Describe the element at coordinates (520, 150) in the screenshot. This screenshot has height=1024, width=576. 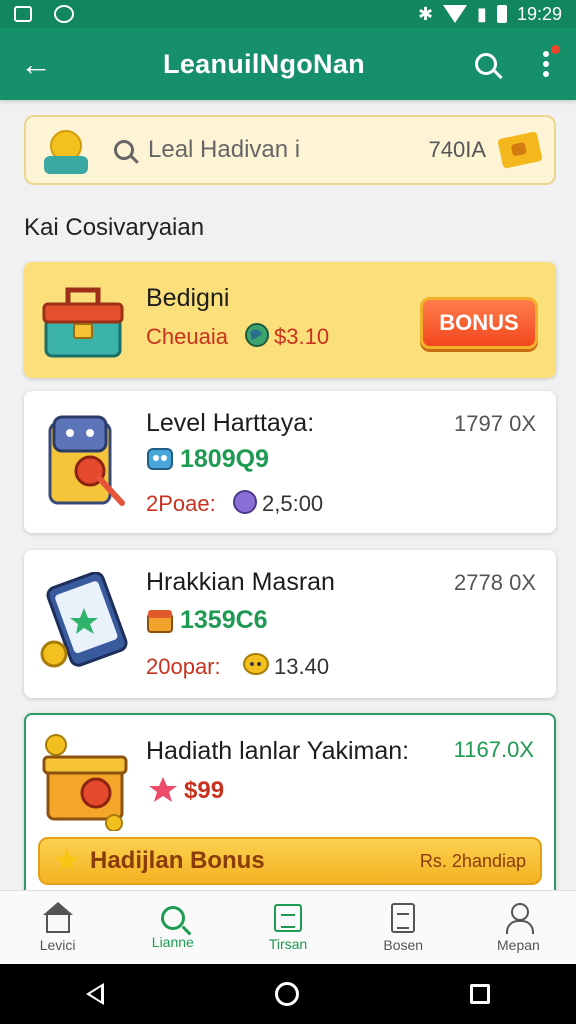
I see `ticket-icon` at that location.